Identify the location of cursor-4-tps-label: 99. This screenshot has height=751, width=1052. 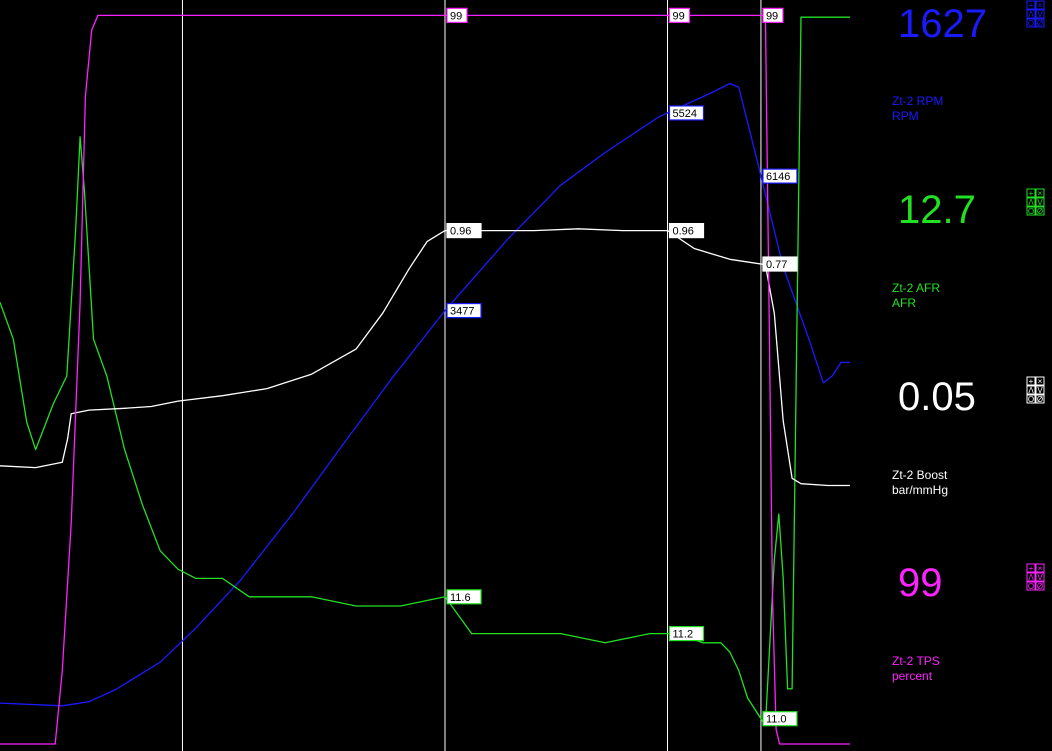
(773, 15).